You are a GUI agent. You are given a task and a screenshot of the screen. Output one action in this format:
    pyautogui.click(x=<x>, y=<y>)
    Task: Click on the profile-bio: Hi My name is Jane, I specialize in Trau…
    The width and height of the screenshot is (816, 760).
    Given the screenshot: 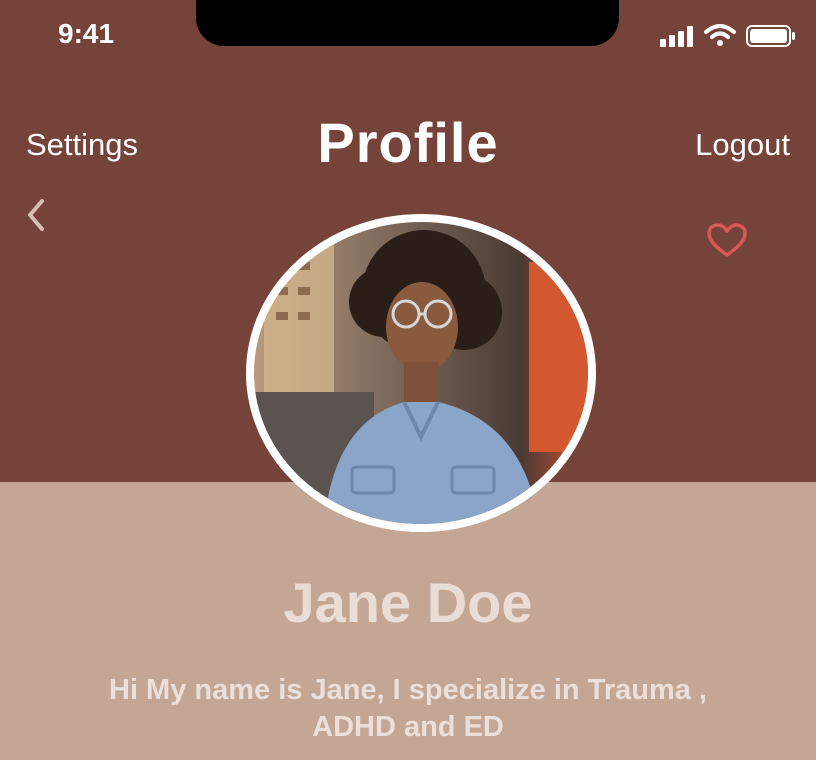 What is the action you would take?
    pyautogui.click(x=408, y=708)
    